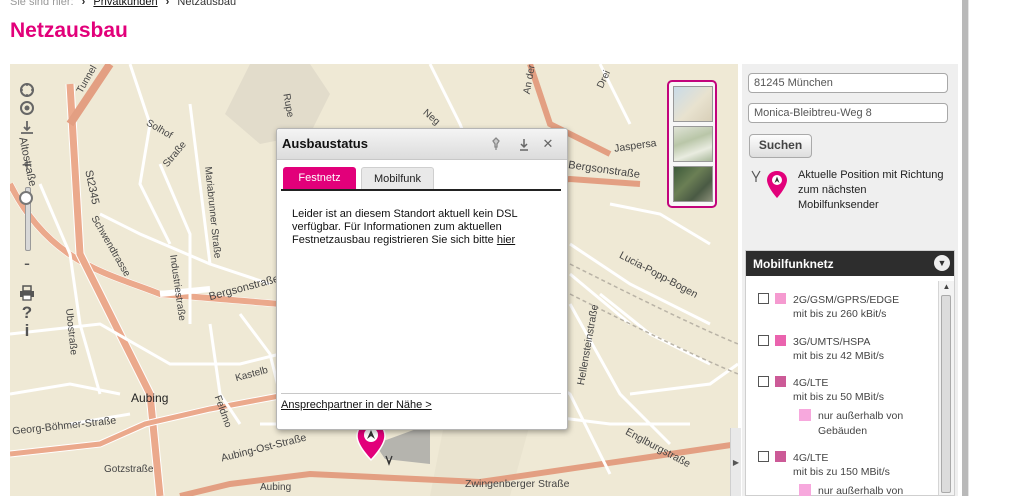 Image resolution: width=1015 pixels, height=497 pixels. I want to click on tab-mobilfunk: Mobilfunk, so click(397, 178).